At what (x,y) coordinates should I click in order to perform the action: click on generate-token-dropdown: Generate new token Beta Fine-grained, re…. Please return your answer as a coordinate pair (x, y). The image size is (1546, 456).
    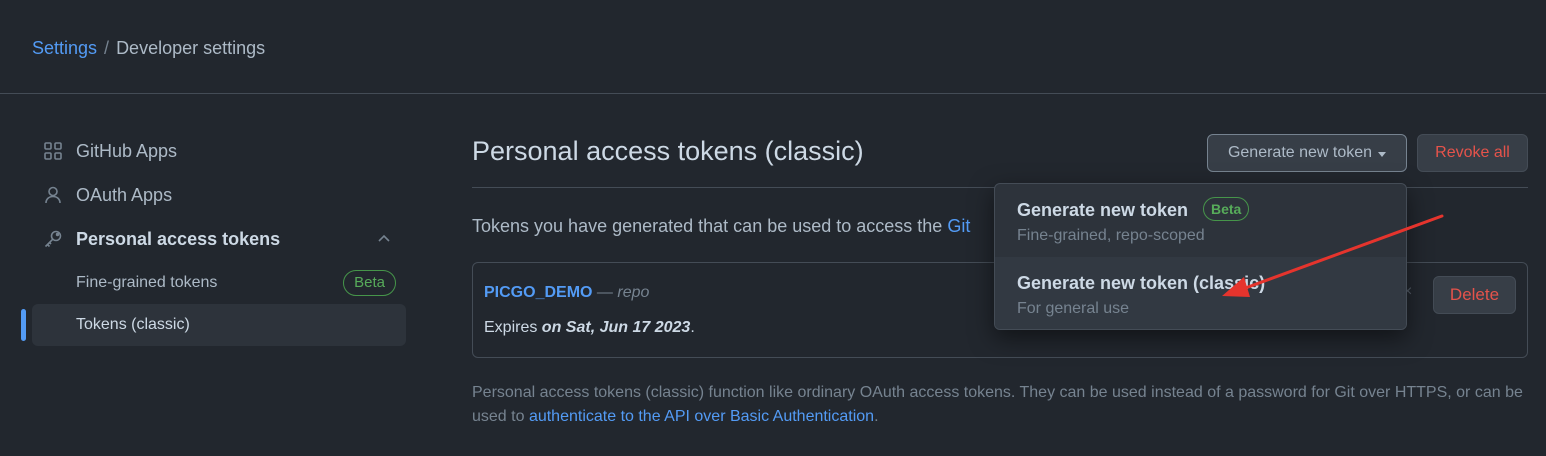
    Looking at the image, I should click on (1200, 256).